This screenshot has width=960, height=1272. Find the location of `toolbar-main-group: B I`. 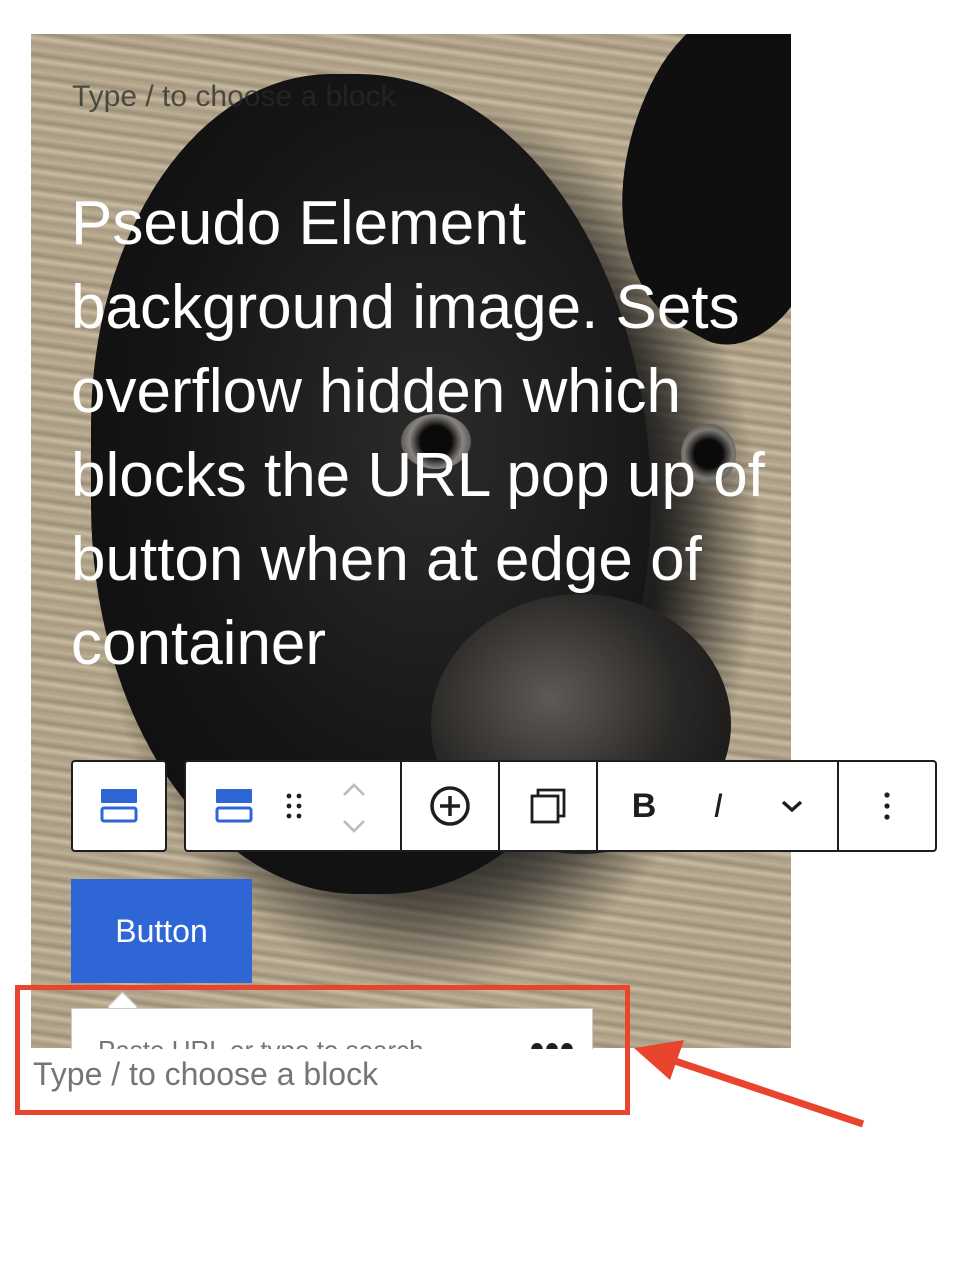

toolbar-main-group: B I is located at coordinates (560, 806).